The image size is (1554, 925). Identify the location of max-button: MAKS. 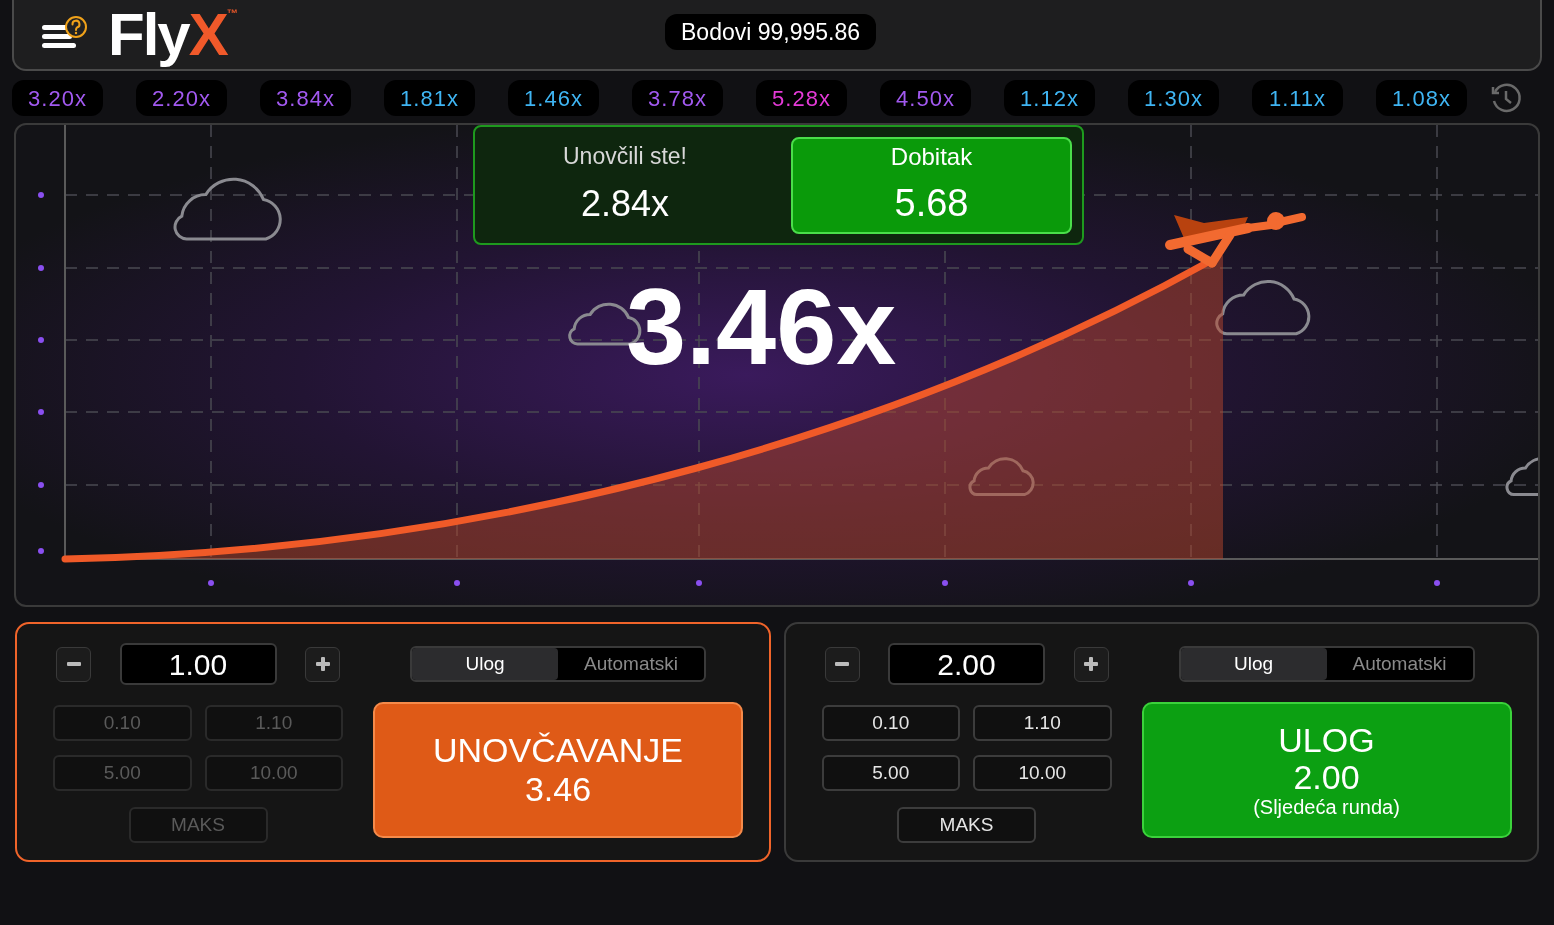
(966, 825).